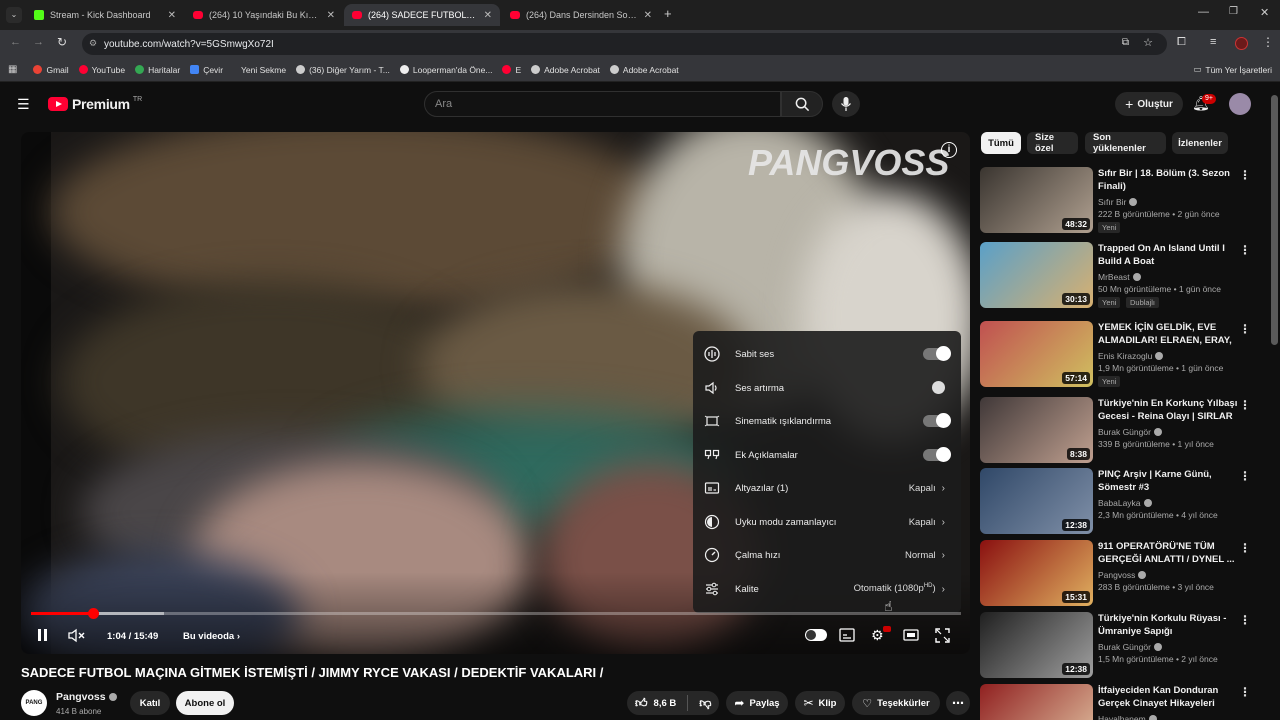  What do you see at coordinates (1119, 277) in the screenshot?
I see `recommendation-channel: MrBeast` at bounding box center [1119, 277].